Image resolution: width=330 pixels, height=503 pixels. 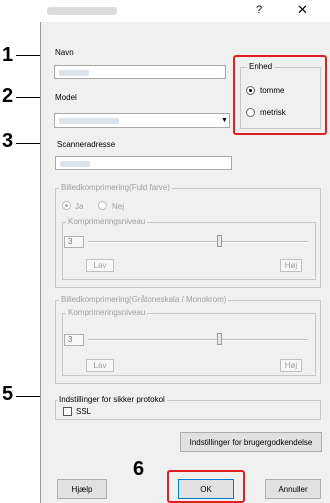 I want to click on model-label: Model, so click(x=66, y=97).